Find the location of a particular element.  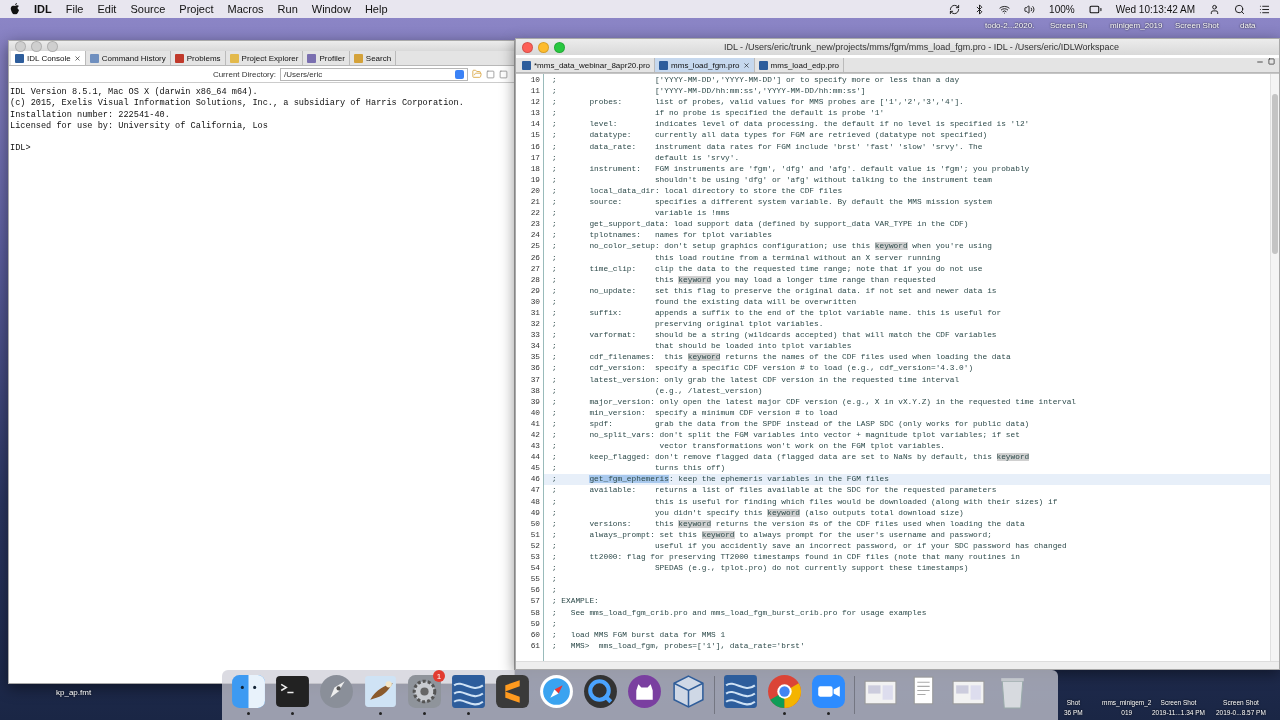

maximize-icon is located at coordinates (1271, 61).